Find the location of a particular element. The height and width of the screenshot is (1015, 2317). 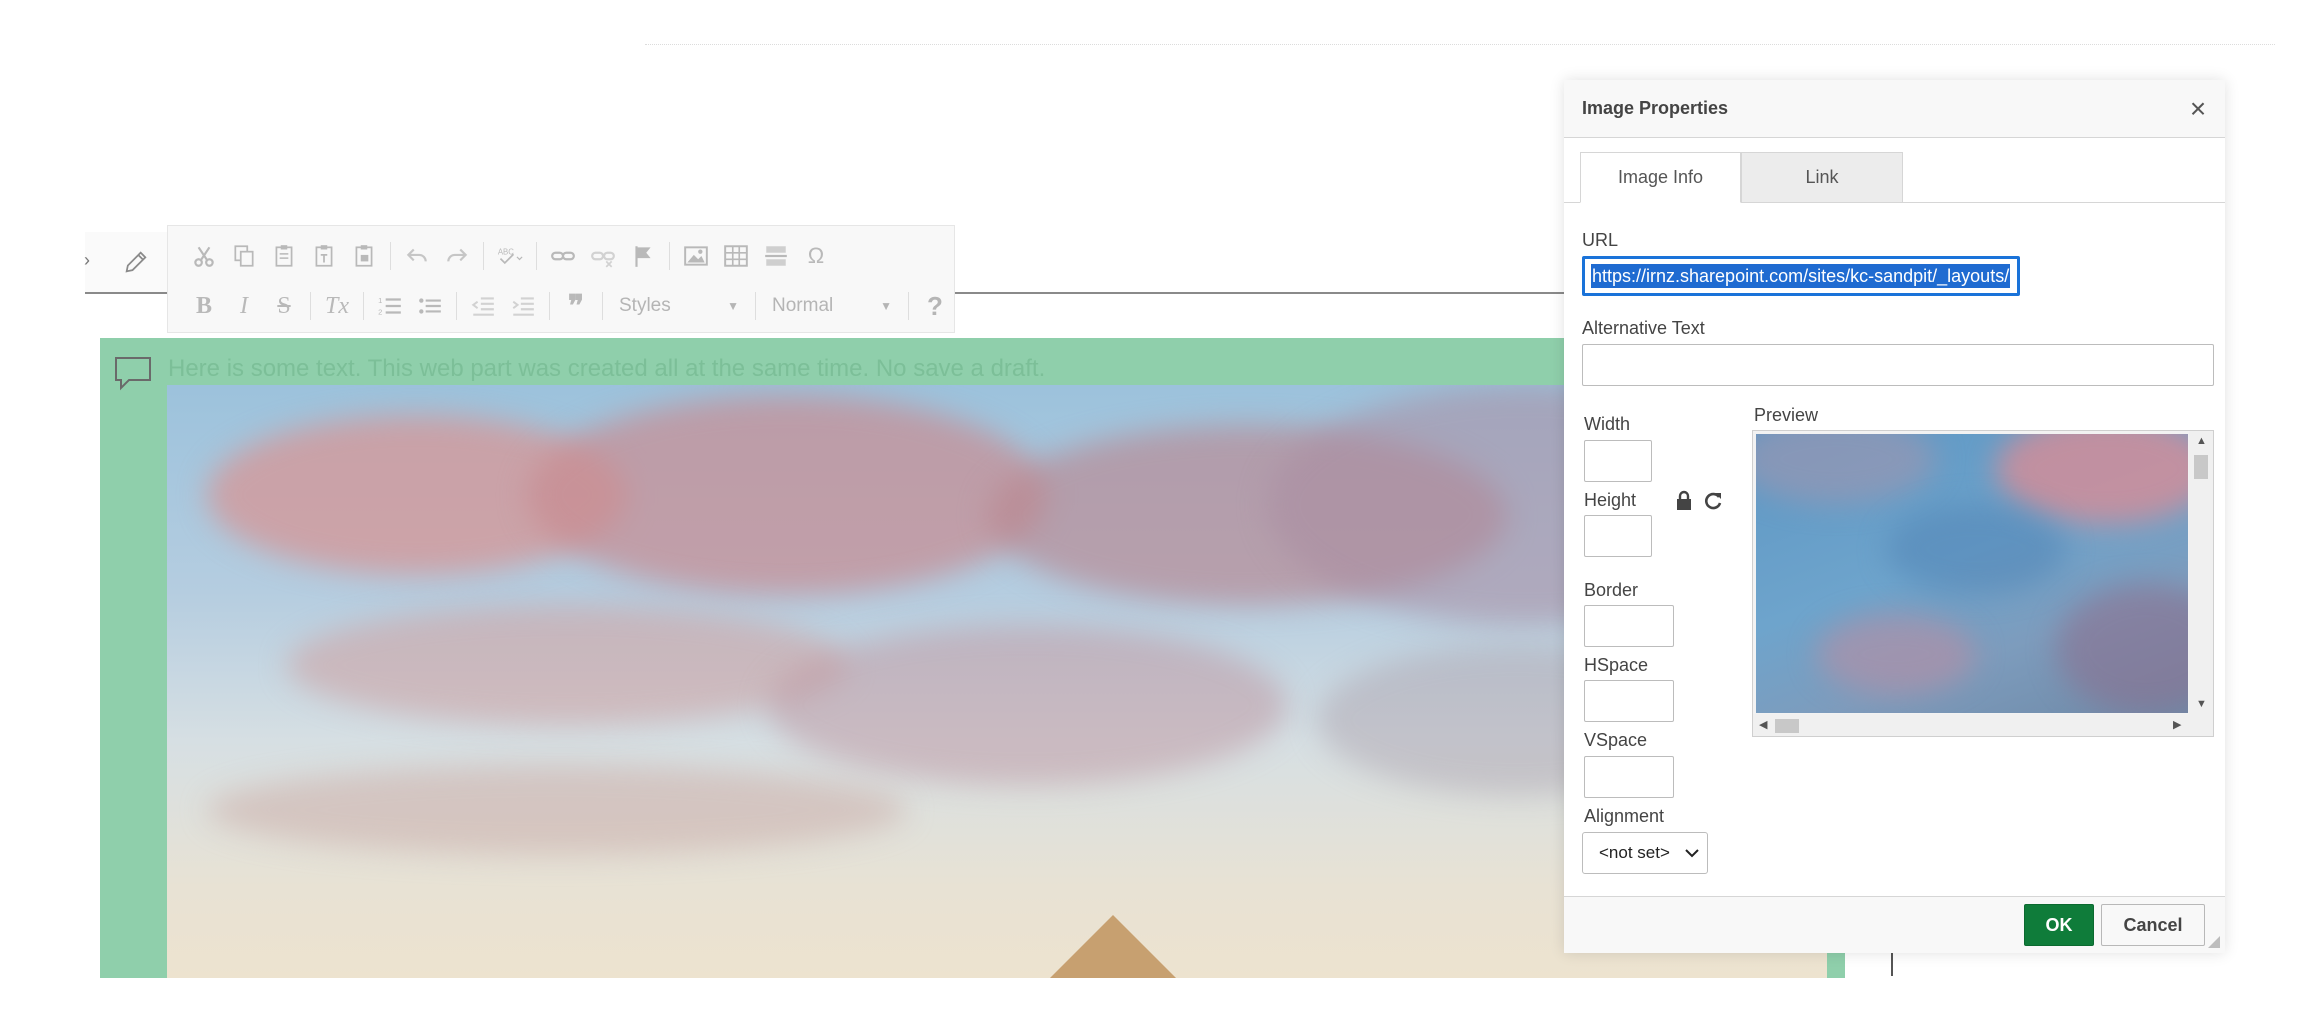

pyramid is located at coordinates (1113, 946).